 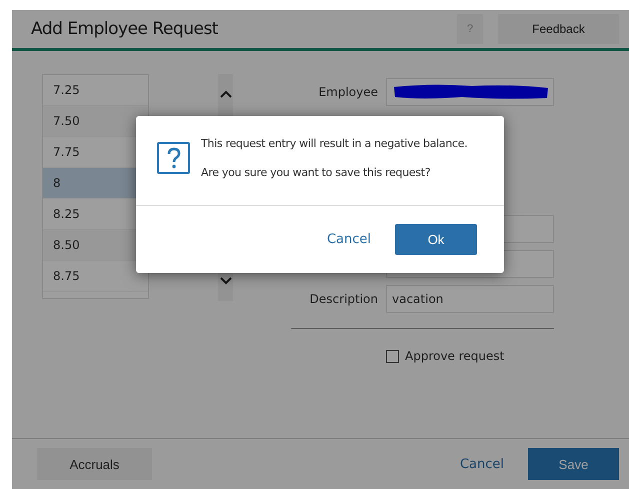 What do you see at coordinates (454, 356) in the screenshot?
I see `checkbox-label: Approve request` at bounding box center [454, 356].